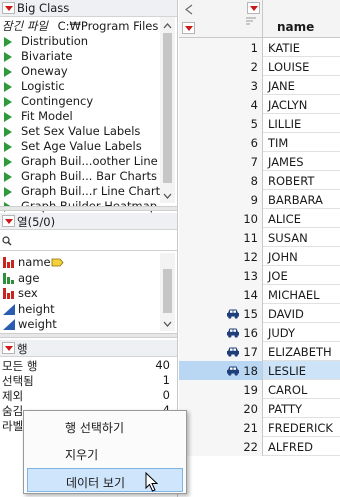 Image resolution: width=340 pixels, height=497 pixels. I want to click on table-row: 10 ALICE, so click(259, 218).